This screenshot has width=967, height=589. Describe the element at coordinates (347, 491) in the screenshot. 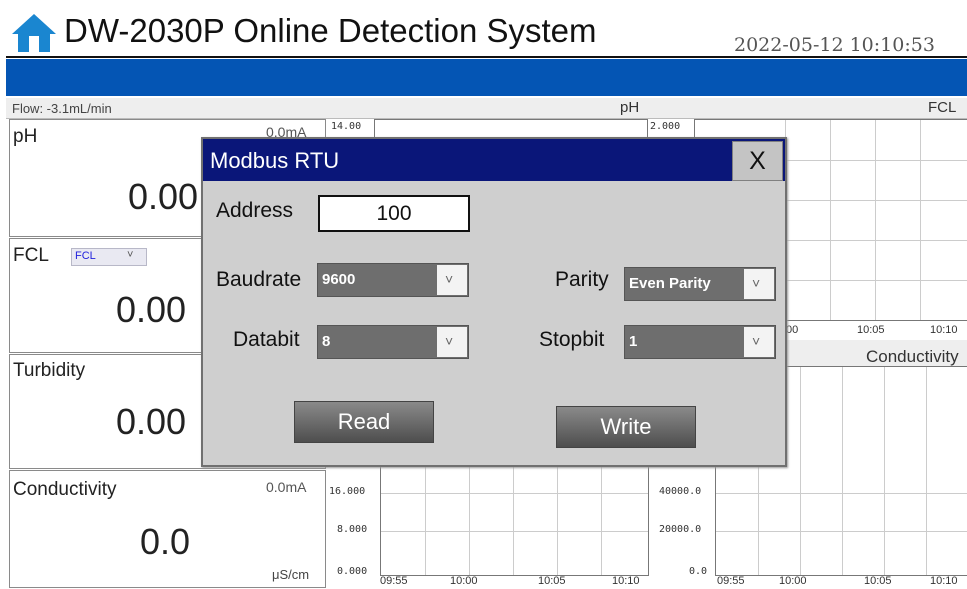

I see `left-axis-tick: 16.000` at that location.